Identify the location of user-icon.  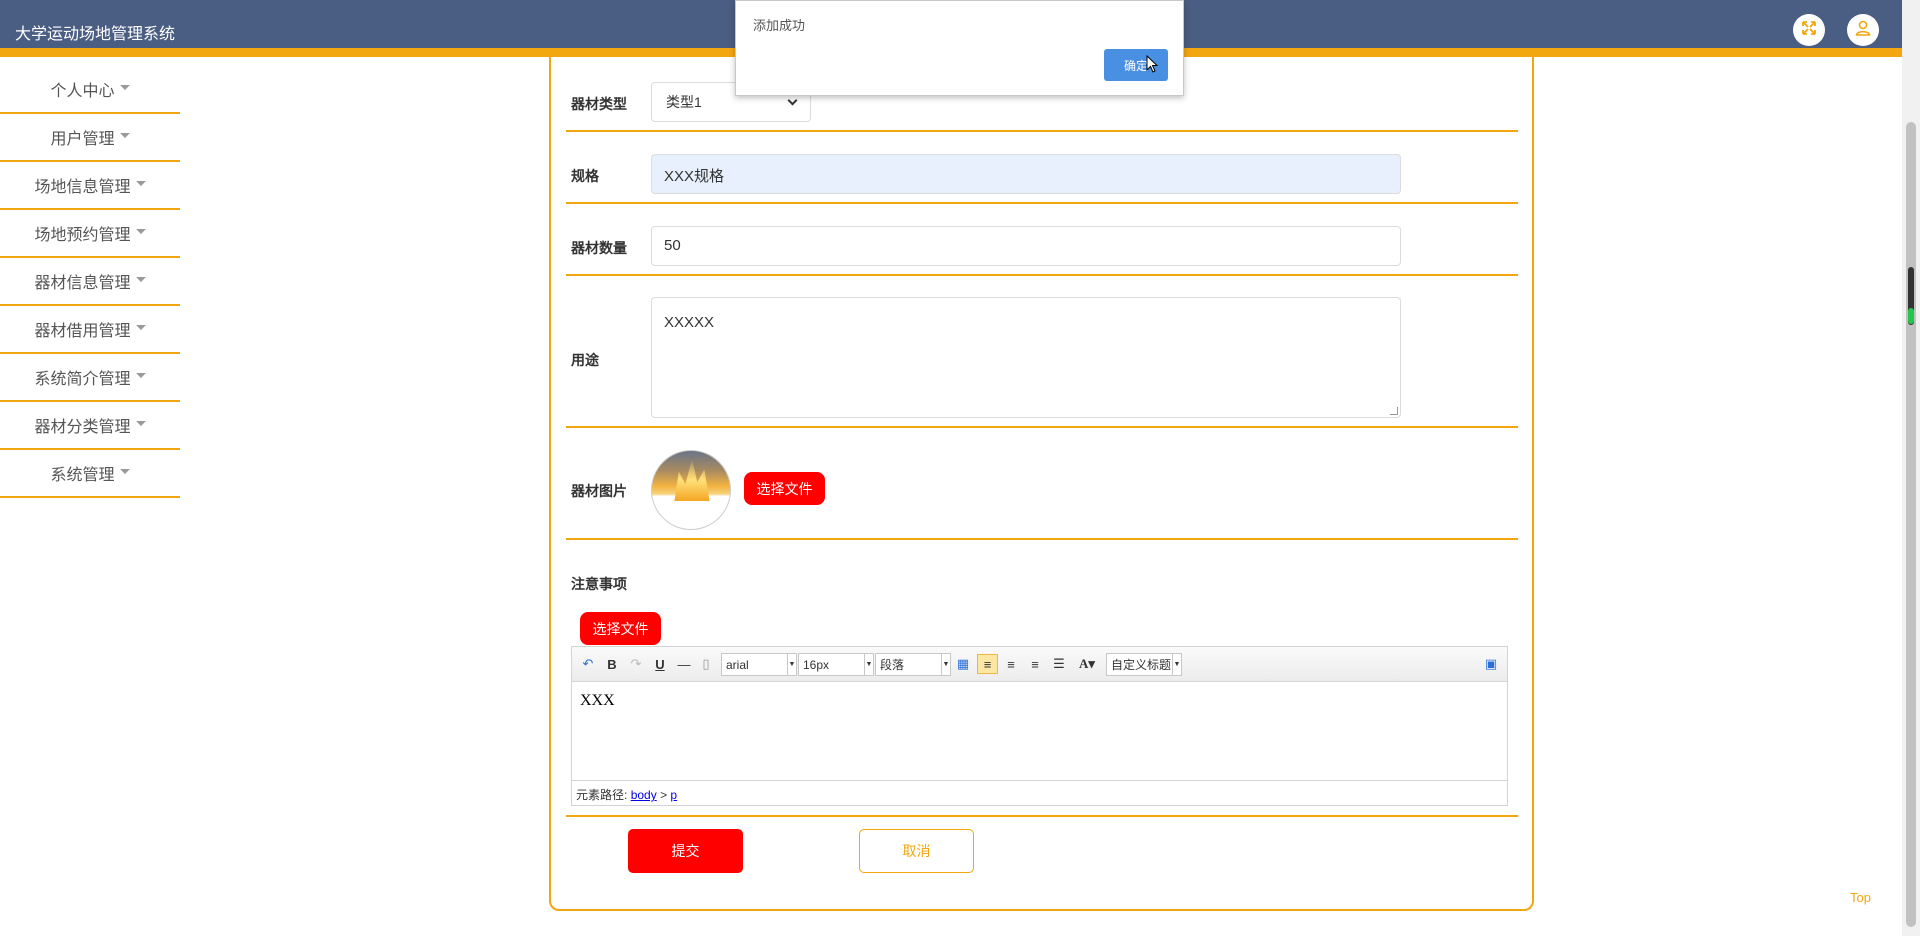
(1863, 30).